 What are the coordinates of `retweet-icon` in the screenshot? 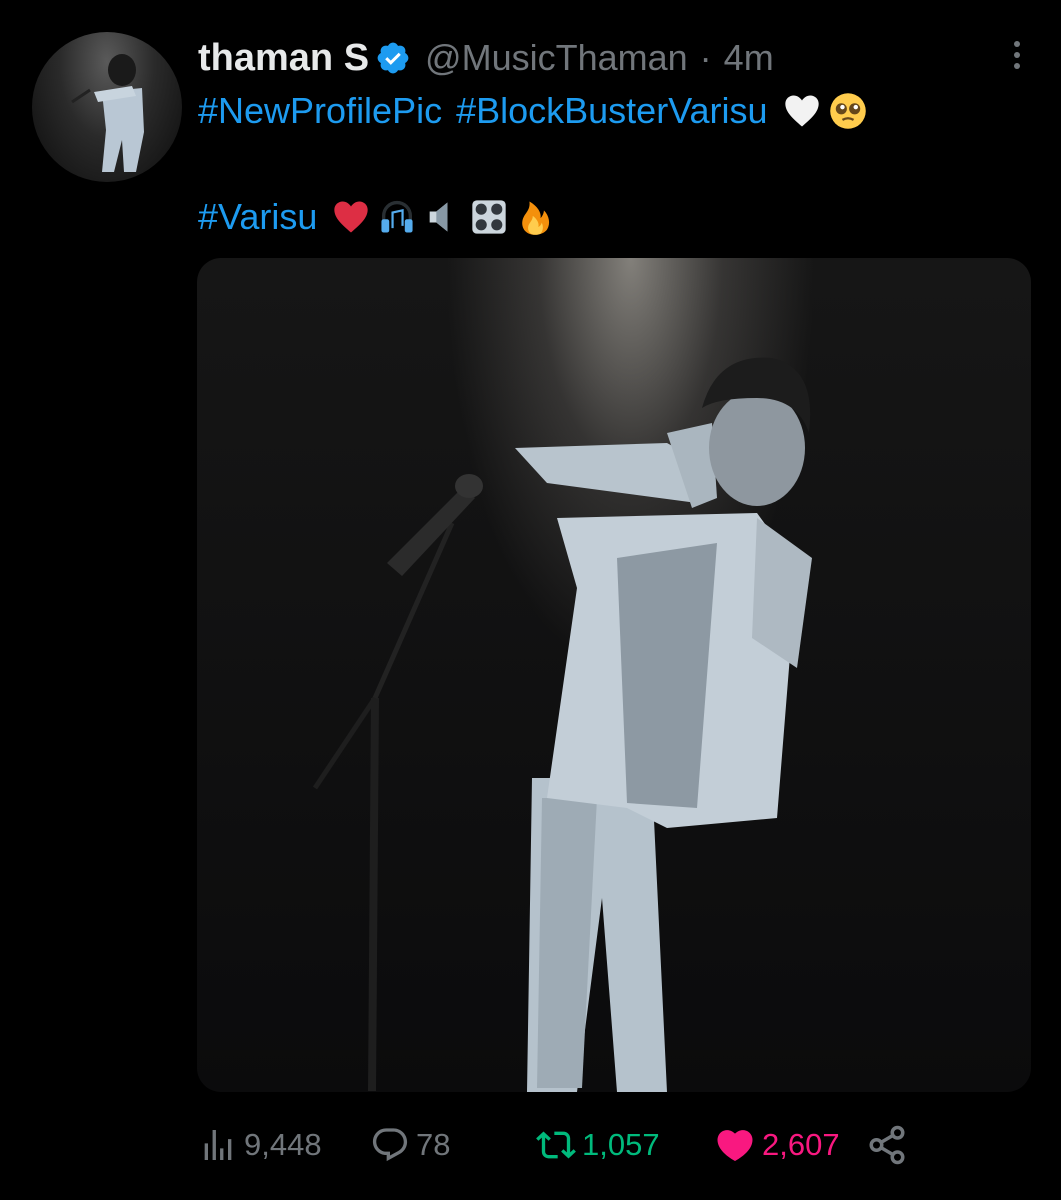 It's located at (556, 1145).